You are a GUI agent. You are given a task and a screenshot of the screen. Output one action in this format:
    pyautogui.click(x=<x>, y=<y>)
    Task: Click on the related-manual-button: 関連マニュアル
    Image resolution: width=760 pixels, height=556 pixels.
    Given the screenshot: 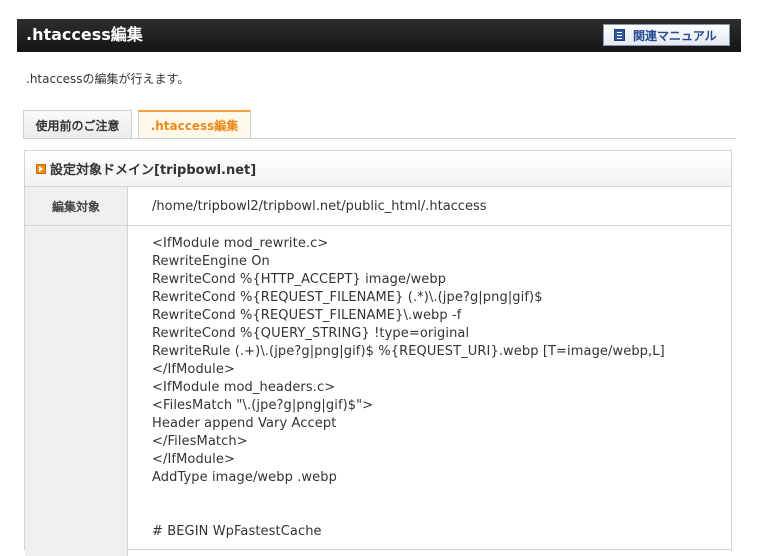 What is the action you would take?
    pyautogui.click(x=666, y=35)
    